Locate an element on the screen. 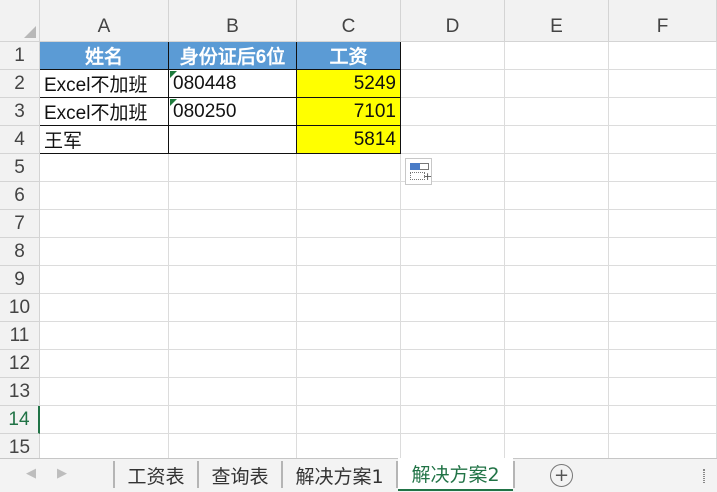 This screenshot has width=717, height=492. row-header-2: 2 is located at coordinates (20, 84).